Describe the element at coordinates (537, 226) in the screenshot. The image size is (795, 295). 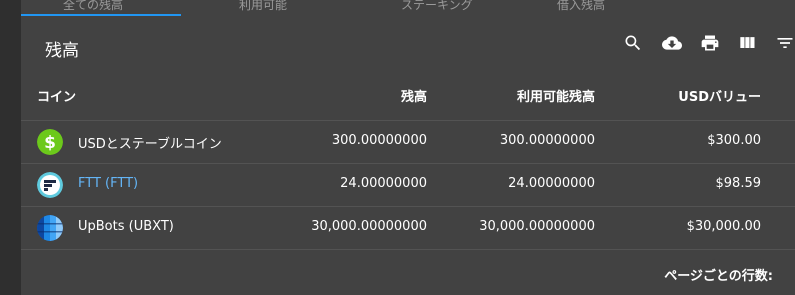
I see `available-value: 30,000.00000000` at that location.